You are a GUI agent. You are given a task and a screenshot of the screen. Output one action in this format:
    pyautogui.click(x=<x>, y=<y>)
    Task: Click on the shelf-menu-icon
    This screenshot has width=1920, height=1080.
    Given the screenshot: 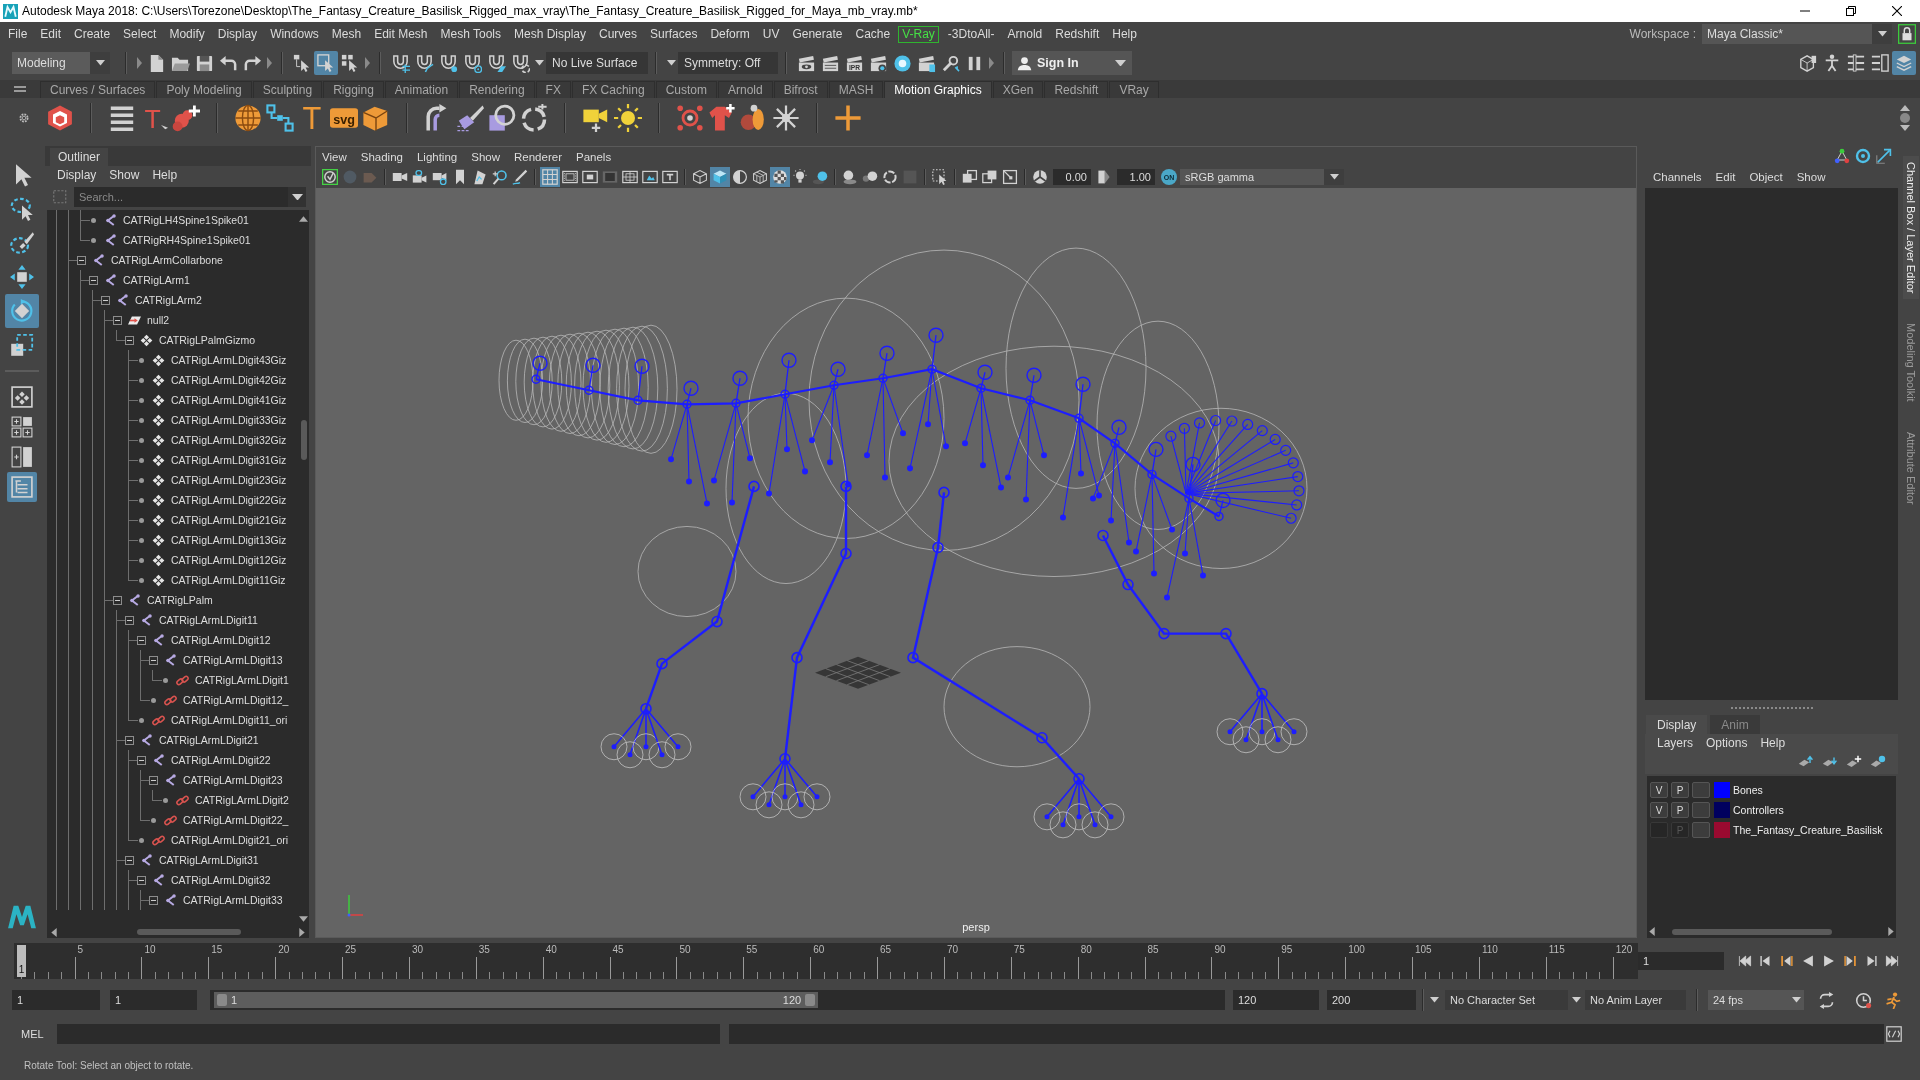 What is the action you would take?
    pyautogui.click(x=20, y=89)
    